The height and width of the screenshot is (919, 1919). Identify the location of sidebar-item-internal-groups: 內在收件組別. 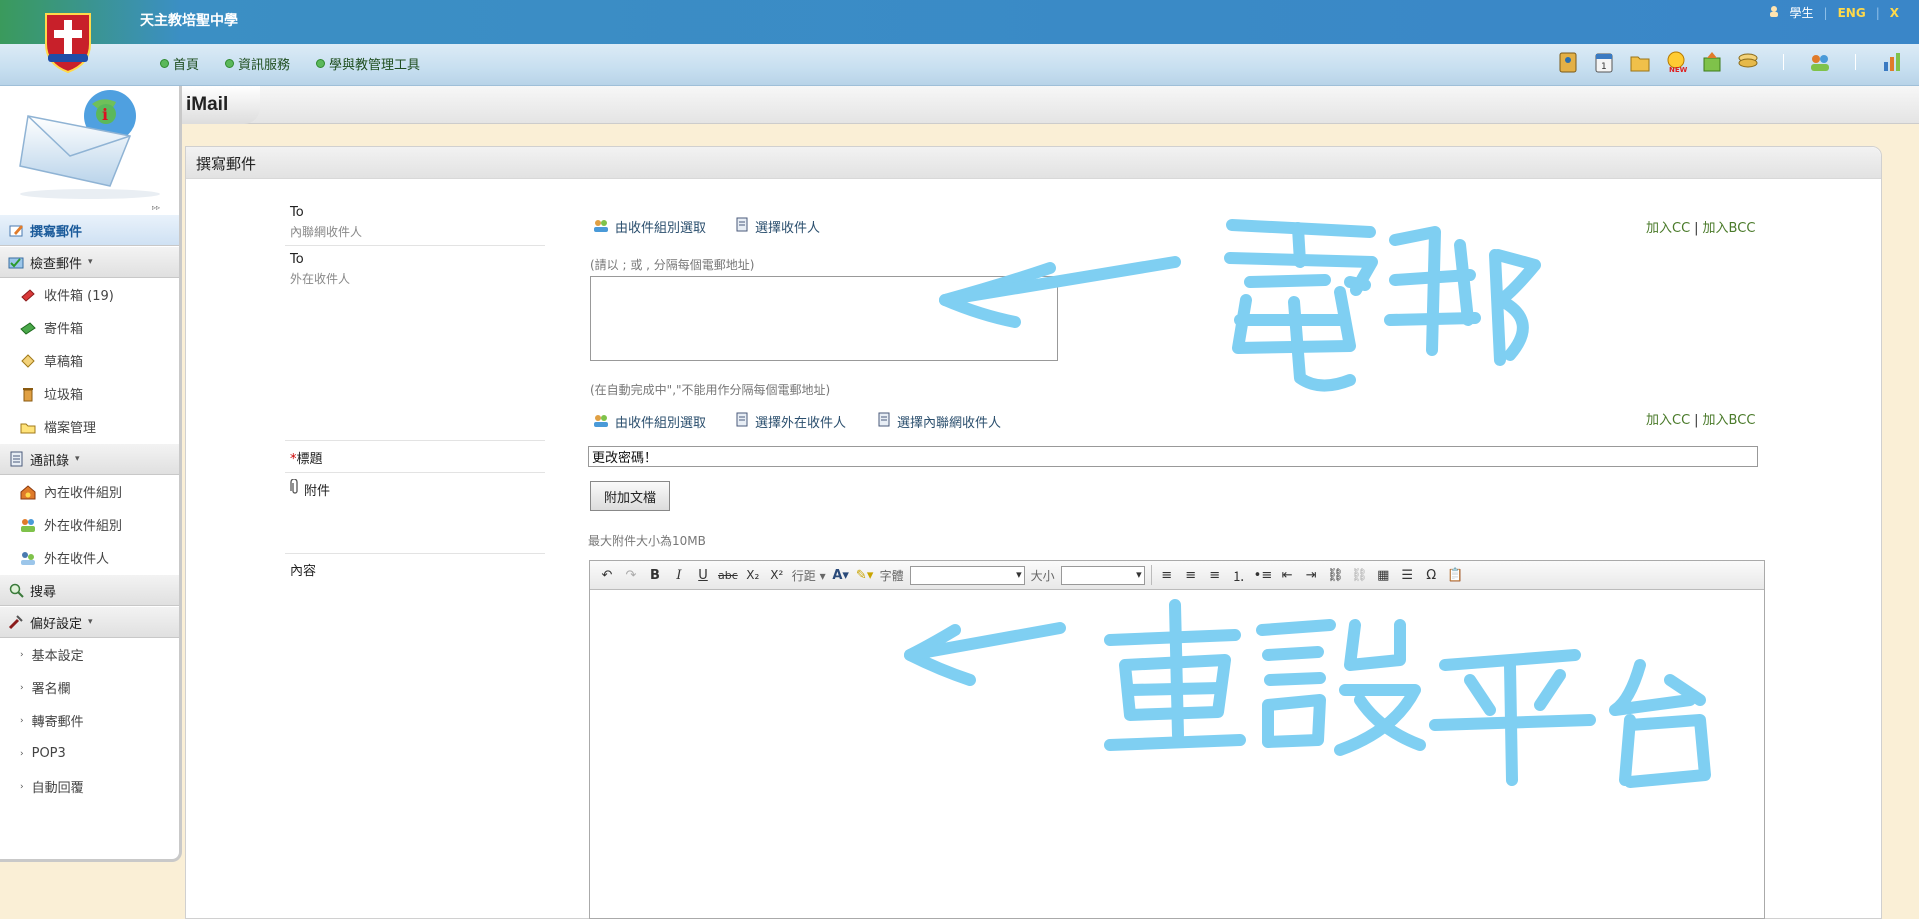
(89, 491).